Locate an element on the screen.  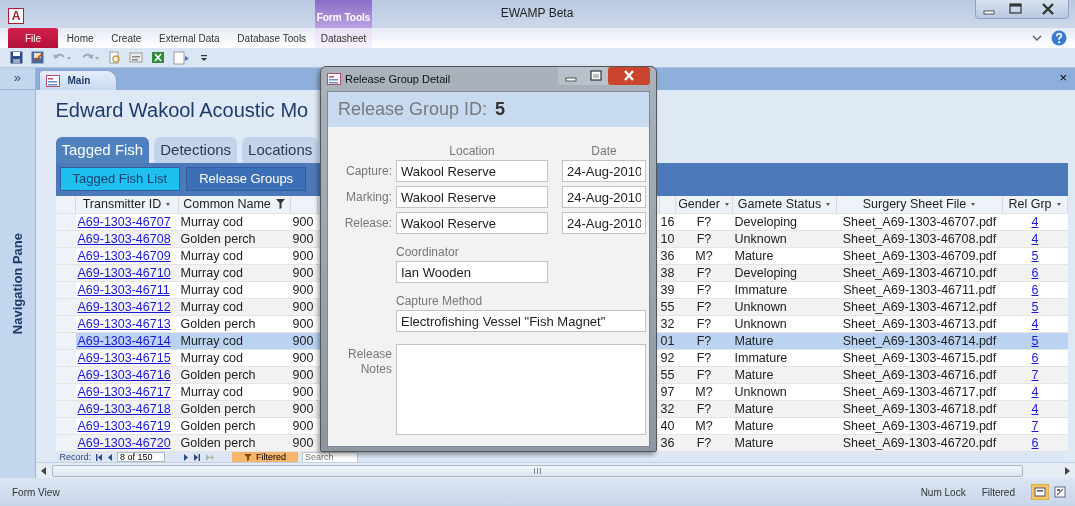
table-cell: Sheet_A69-1303-46718.pdf is located at coordinates (919, 408).